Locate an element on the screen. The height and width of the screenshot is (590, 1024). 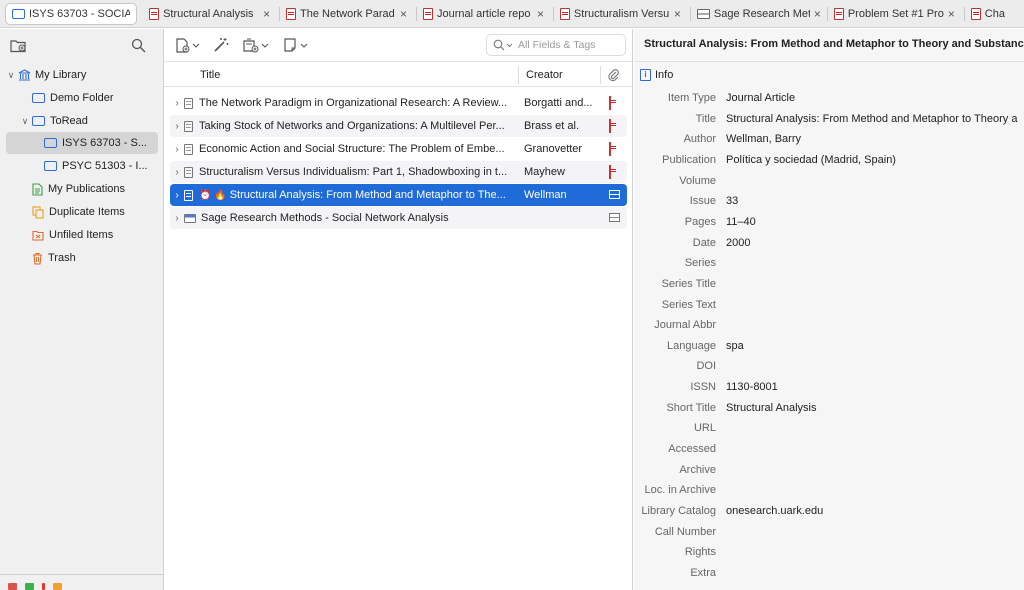
magic-wand-icon is located at coordinates (221, 45).